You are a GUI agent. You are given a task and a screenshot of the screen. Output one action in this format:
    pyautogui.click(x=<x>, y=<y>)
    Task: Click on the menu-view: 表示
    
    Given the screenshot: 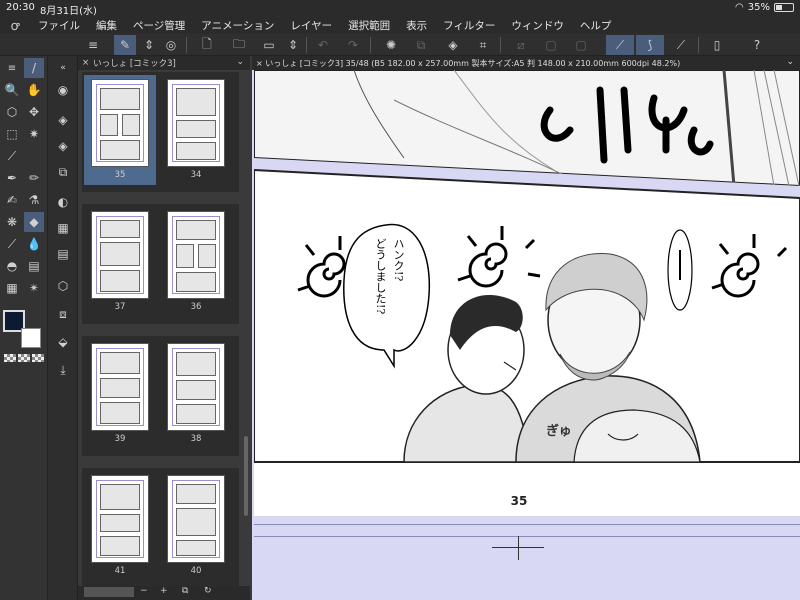 What is the action you would take?
    pyautogui.click(x=416, y=25)
    